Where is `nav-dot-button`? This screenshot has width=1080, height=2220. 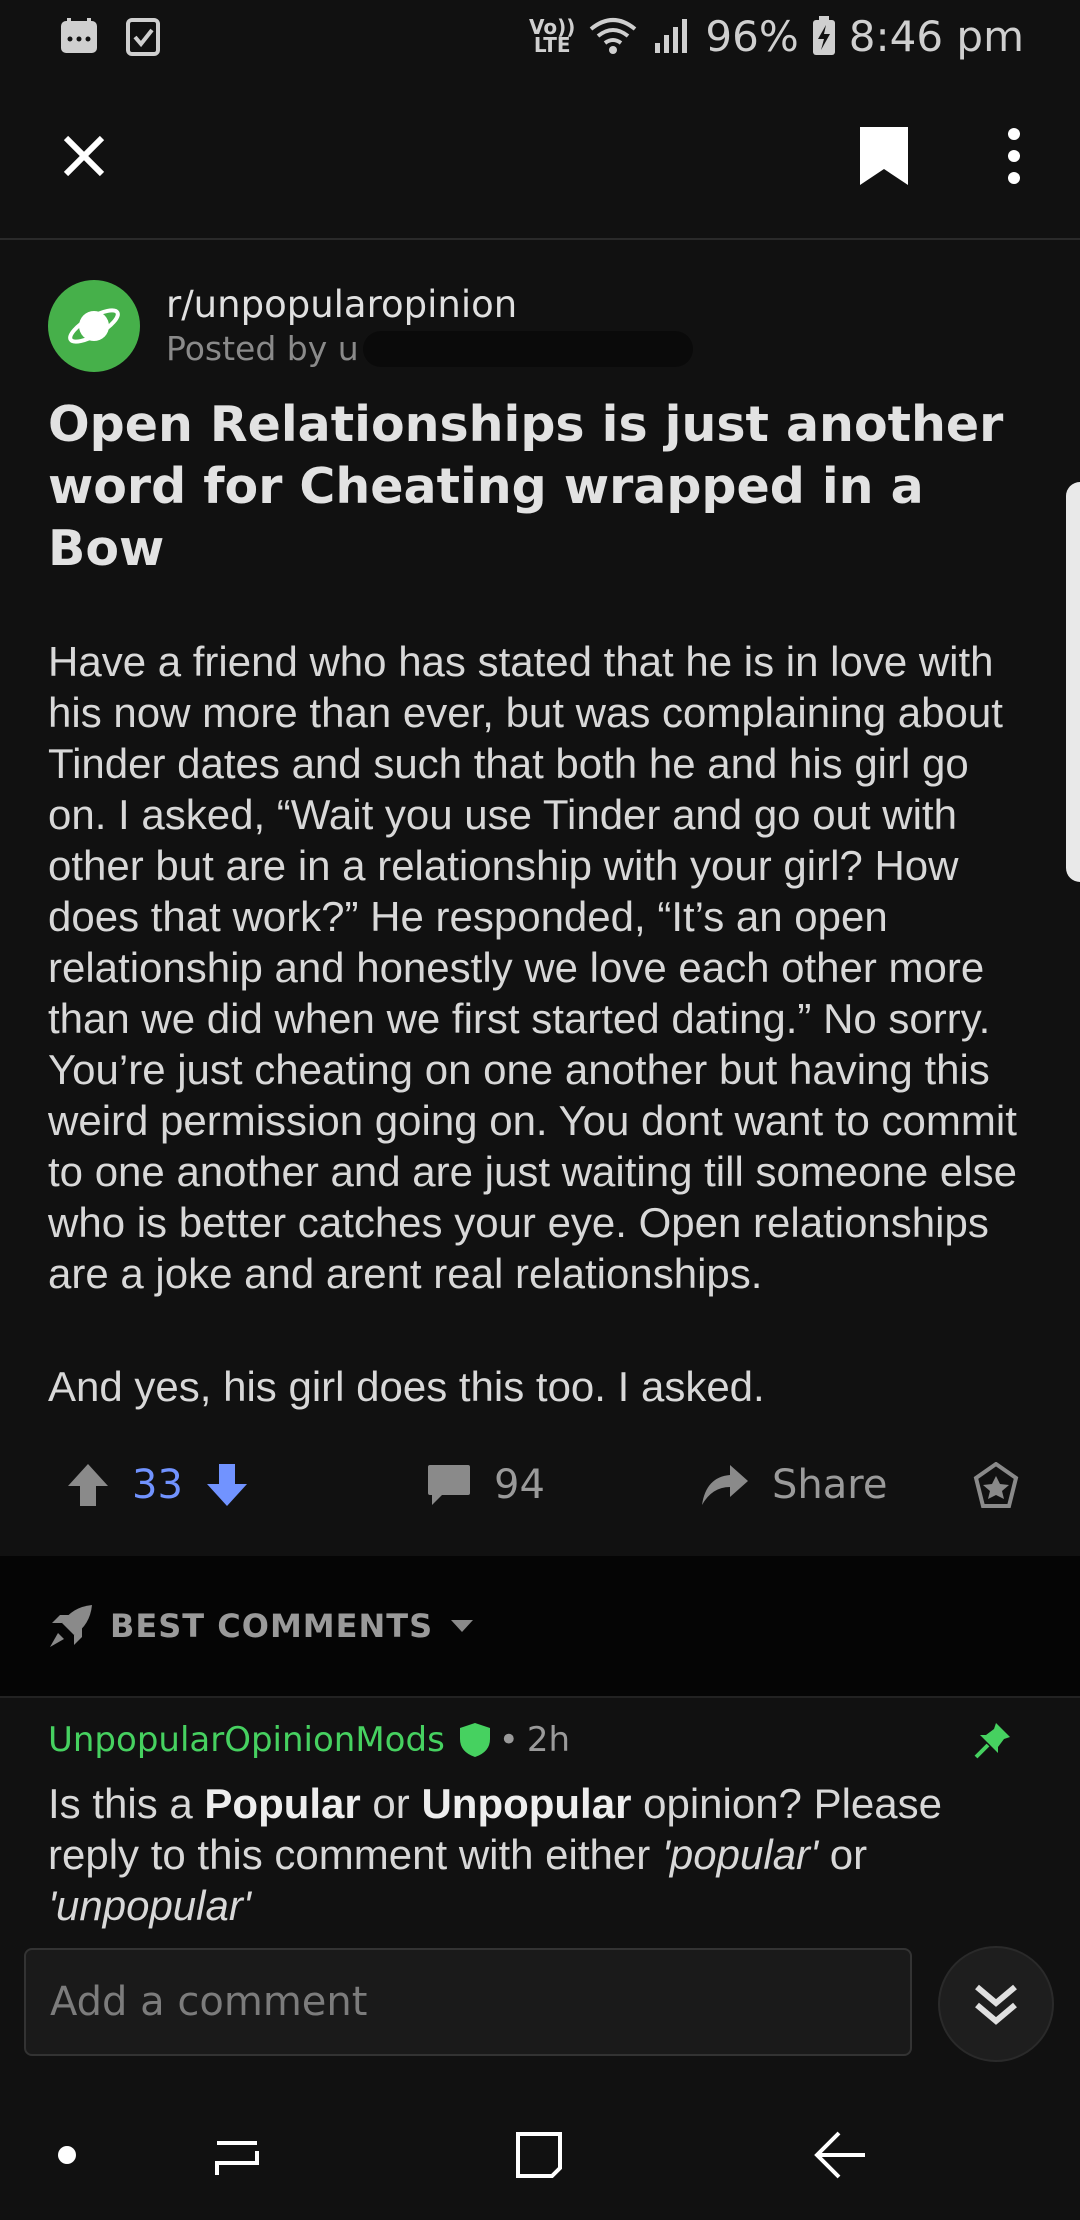 nav-dot-button is located at coordinates (67, 2155).